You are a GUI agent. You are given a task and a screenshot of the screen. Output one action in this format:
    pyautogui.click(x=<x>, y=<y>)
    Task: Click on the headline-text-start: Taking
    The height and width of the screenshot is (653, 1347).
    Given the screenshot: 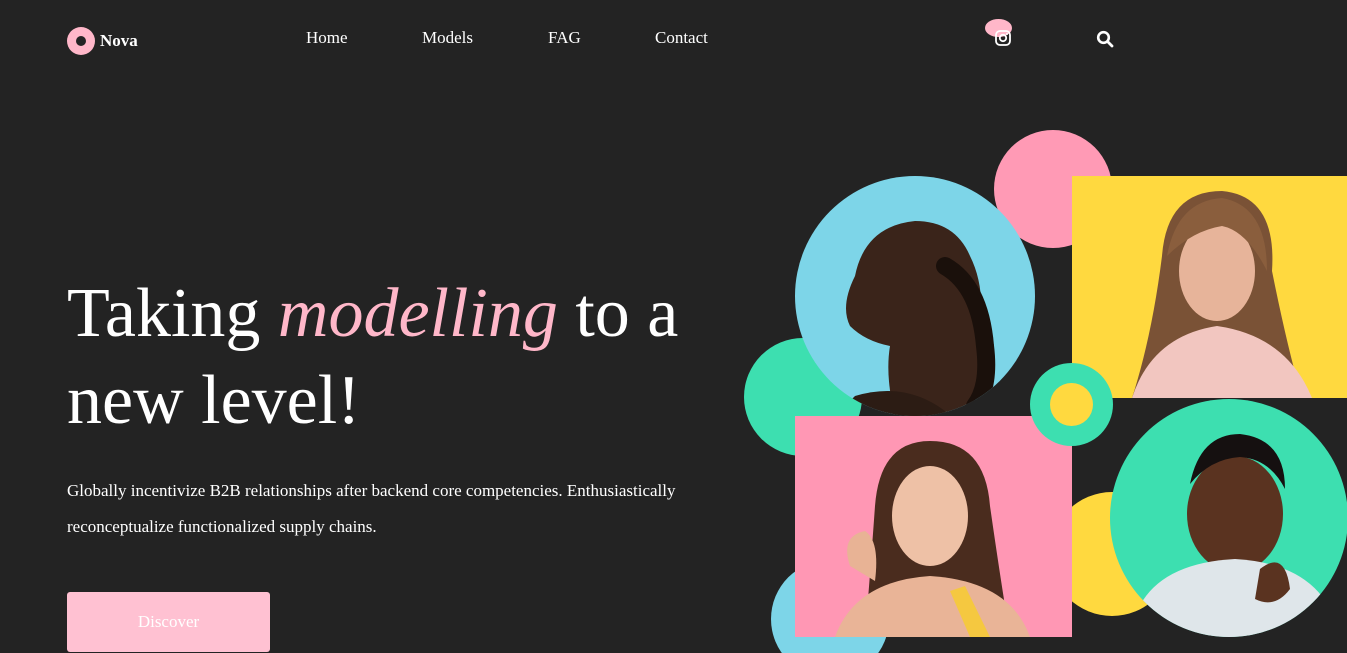 What is the action you would take?
    pyautogui.click(x=172, y=313)
    